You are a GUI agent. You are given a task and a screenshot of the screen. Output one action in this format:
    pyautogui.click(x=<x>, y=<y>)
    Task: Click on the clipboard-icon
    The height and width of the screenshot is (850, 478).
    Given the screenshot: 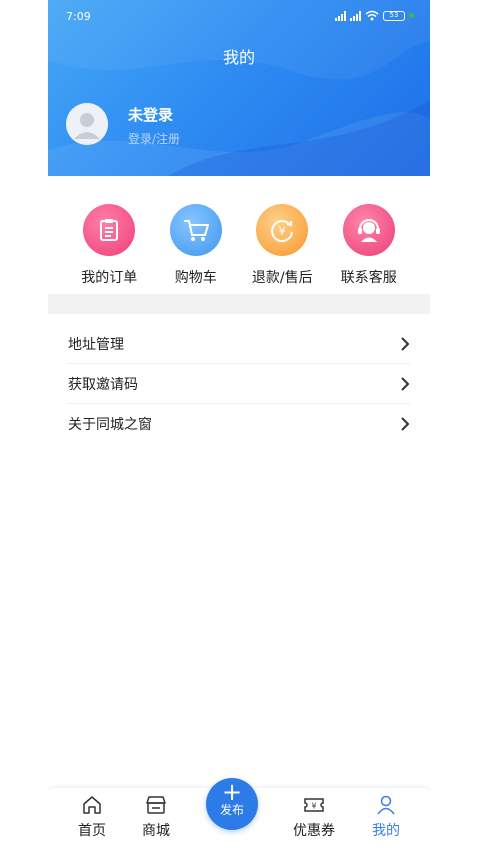 What is the action you would take?
    pyautogui.click(x=109, y=230)
    